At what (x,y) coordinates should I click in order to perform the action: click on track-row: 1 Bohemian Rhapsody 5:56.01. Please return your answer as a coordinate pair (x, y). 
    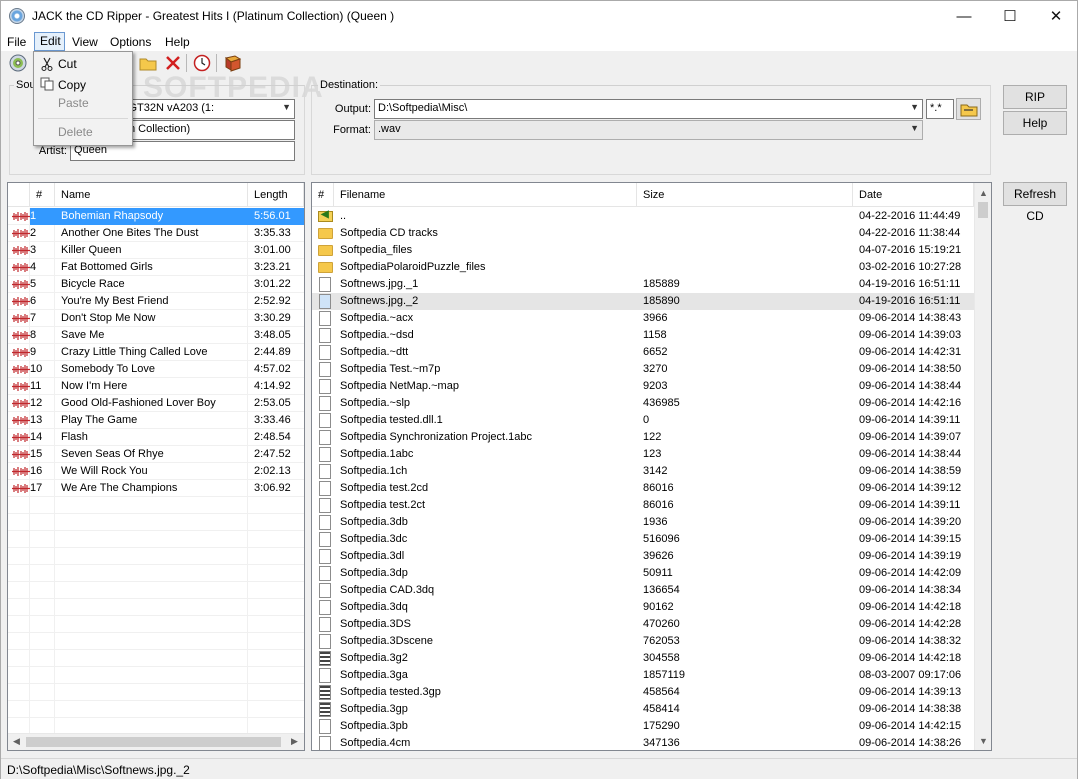
    Looking at the image, I should click on (156, 216).